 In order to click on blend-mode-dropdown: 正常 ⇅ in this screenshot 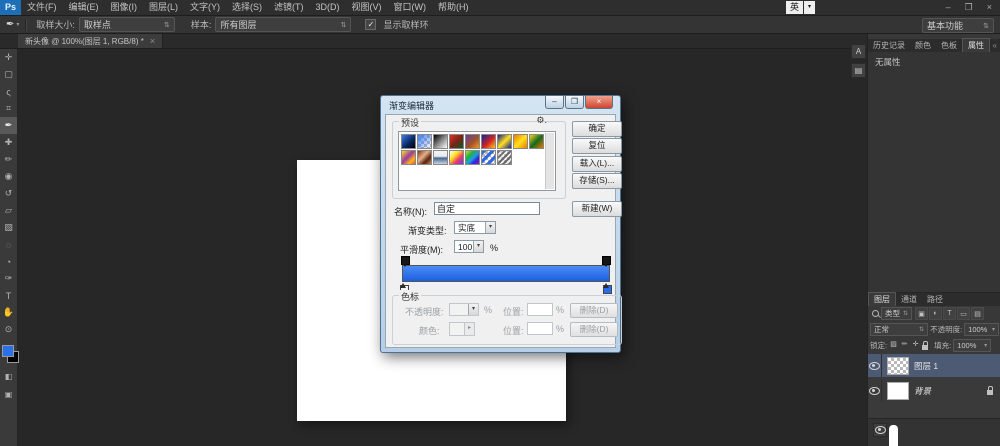, I will do `click(899, 329)`.